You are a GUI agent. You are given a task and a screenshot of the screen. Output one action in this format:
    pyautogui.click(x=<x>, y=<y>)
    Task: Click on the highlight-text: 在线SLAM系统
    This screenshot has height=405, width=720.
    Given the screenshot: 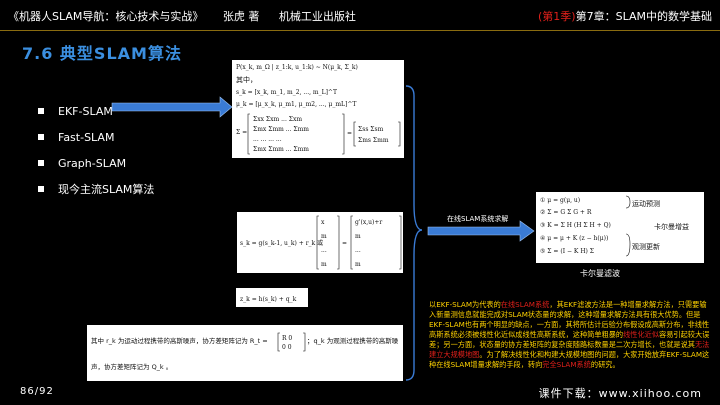 What is the action you would take?
    pyautogui.click(x=525, y=304)
    